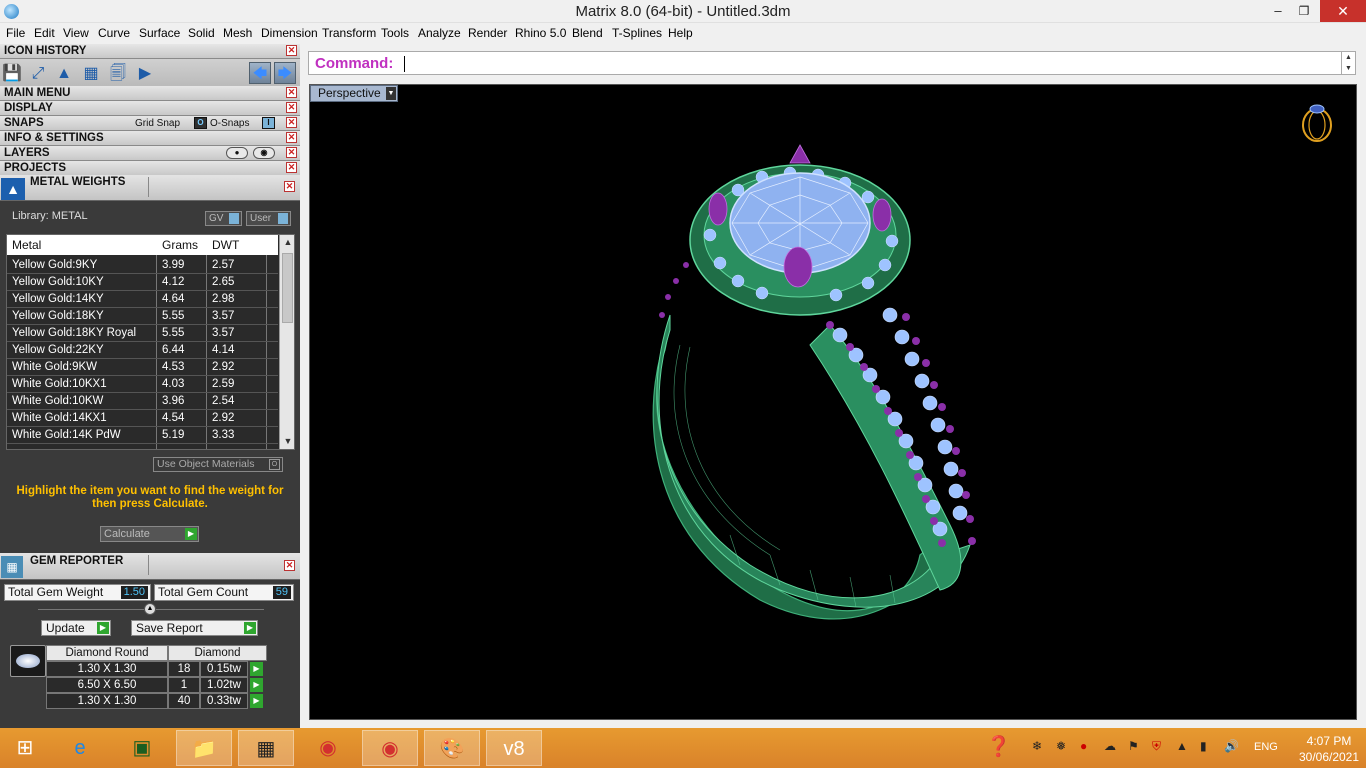 The image size is (1366, 768). I want to click on transform-icon: ⤢, so click(38, 74).